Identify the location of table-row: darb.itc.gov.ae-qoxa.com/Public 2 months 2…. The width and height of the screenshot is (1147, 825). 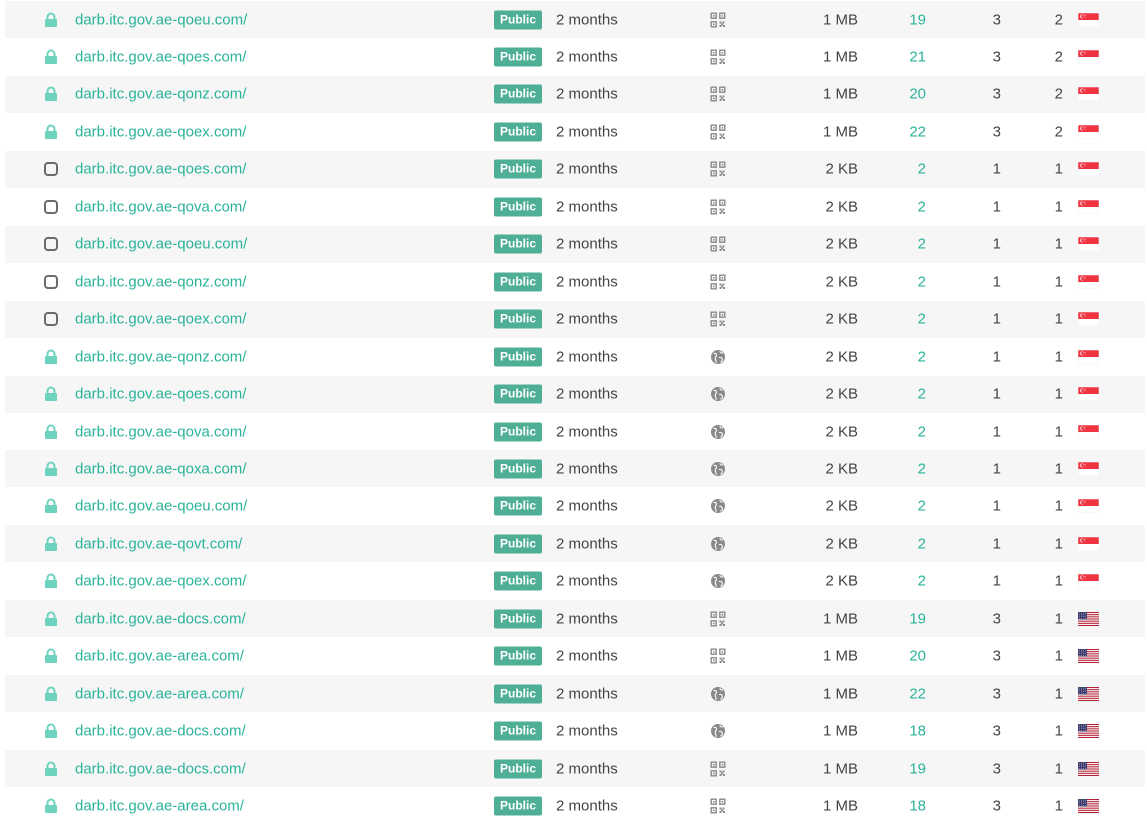
(575, 469).